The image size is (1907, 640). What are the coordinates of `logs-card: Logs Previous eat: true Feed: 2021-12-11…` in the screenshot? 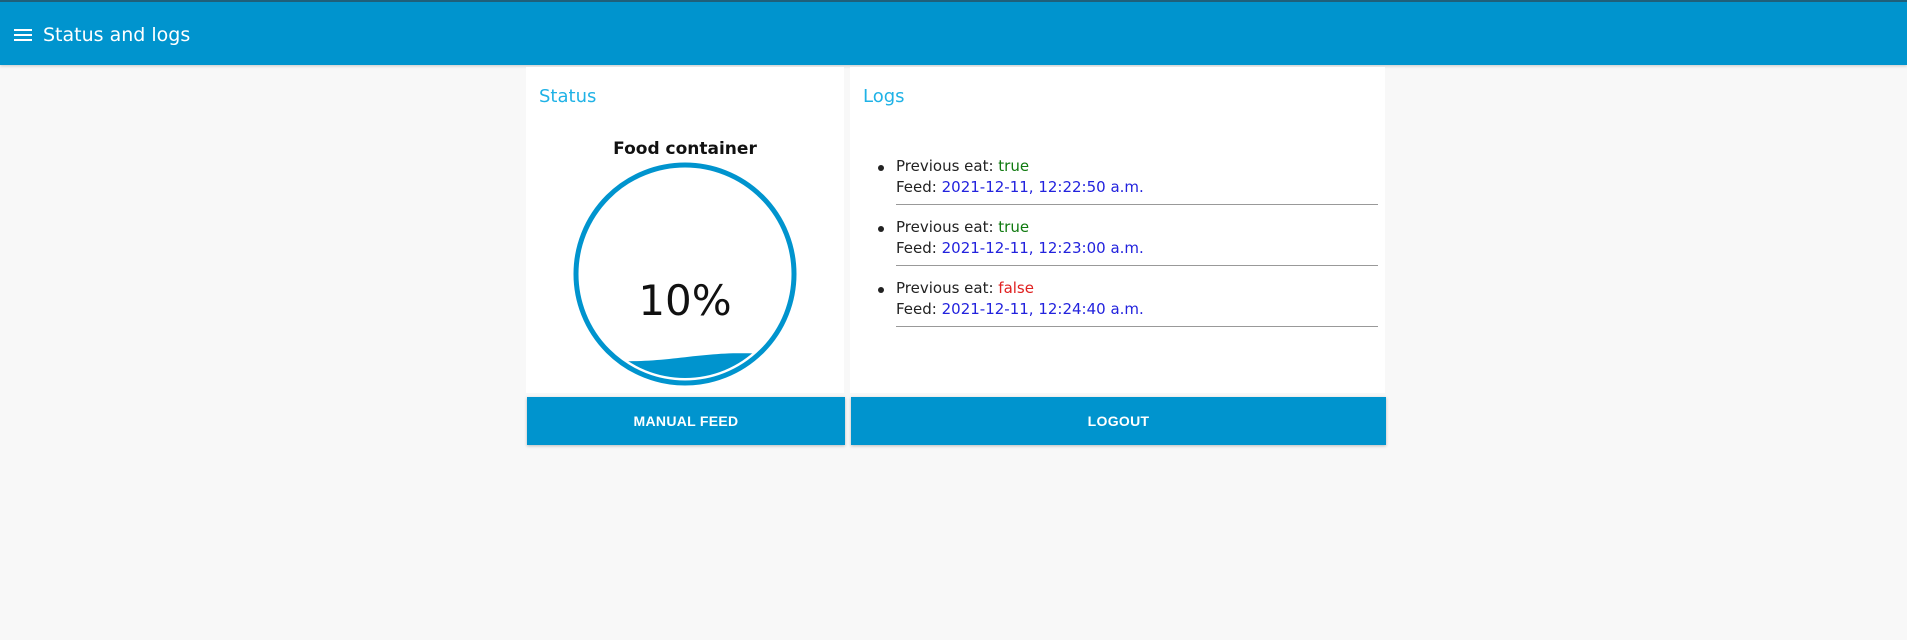 It's located at (1117, 230).